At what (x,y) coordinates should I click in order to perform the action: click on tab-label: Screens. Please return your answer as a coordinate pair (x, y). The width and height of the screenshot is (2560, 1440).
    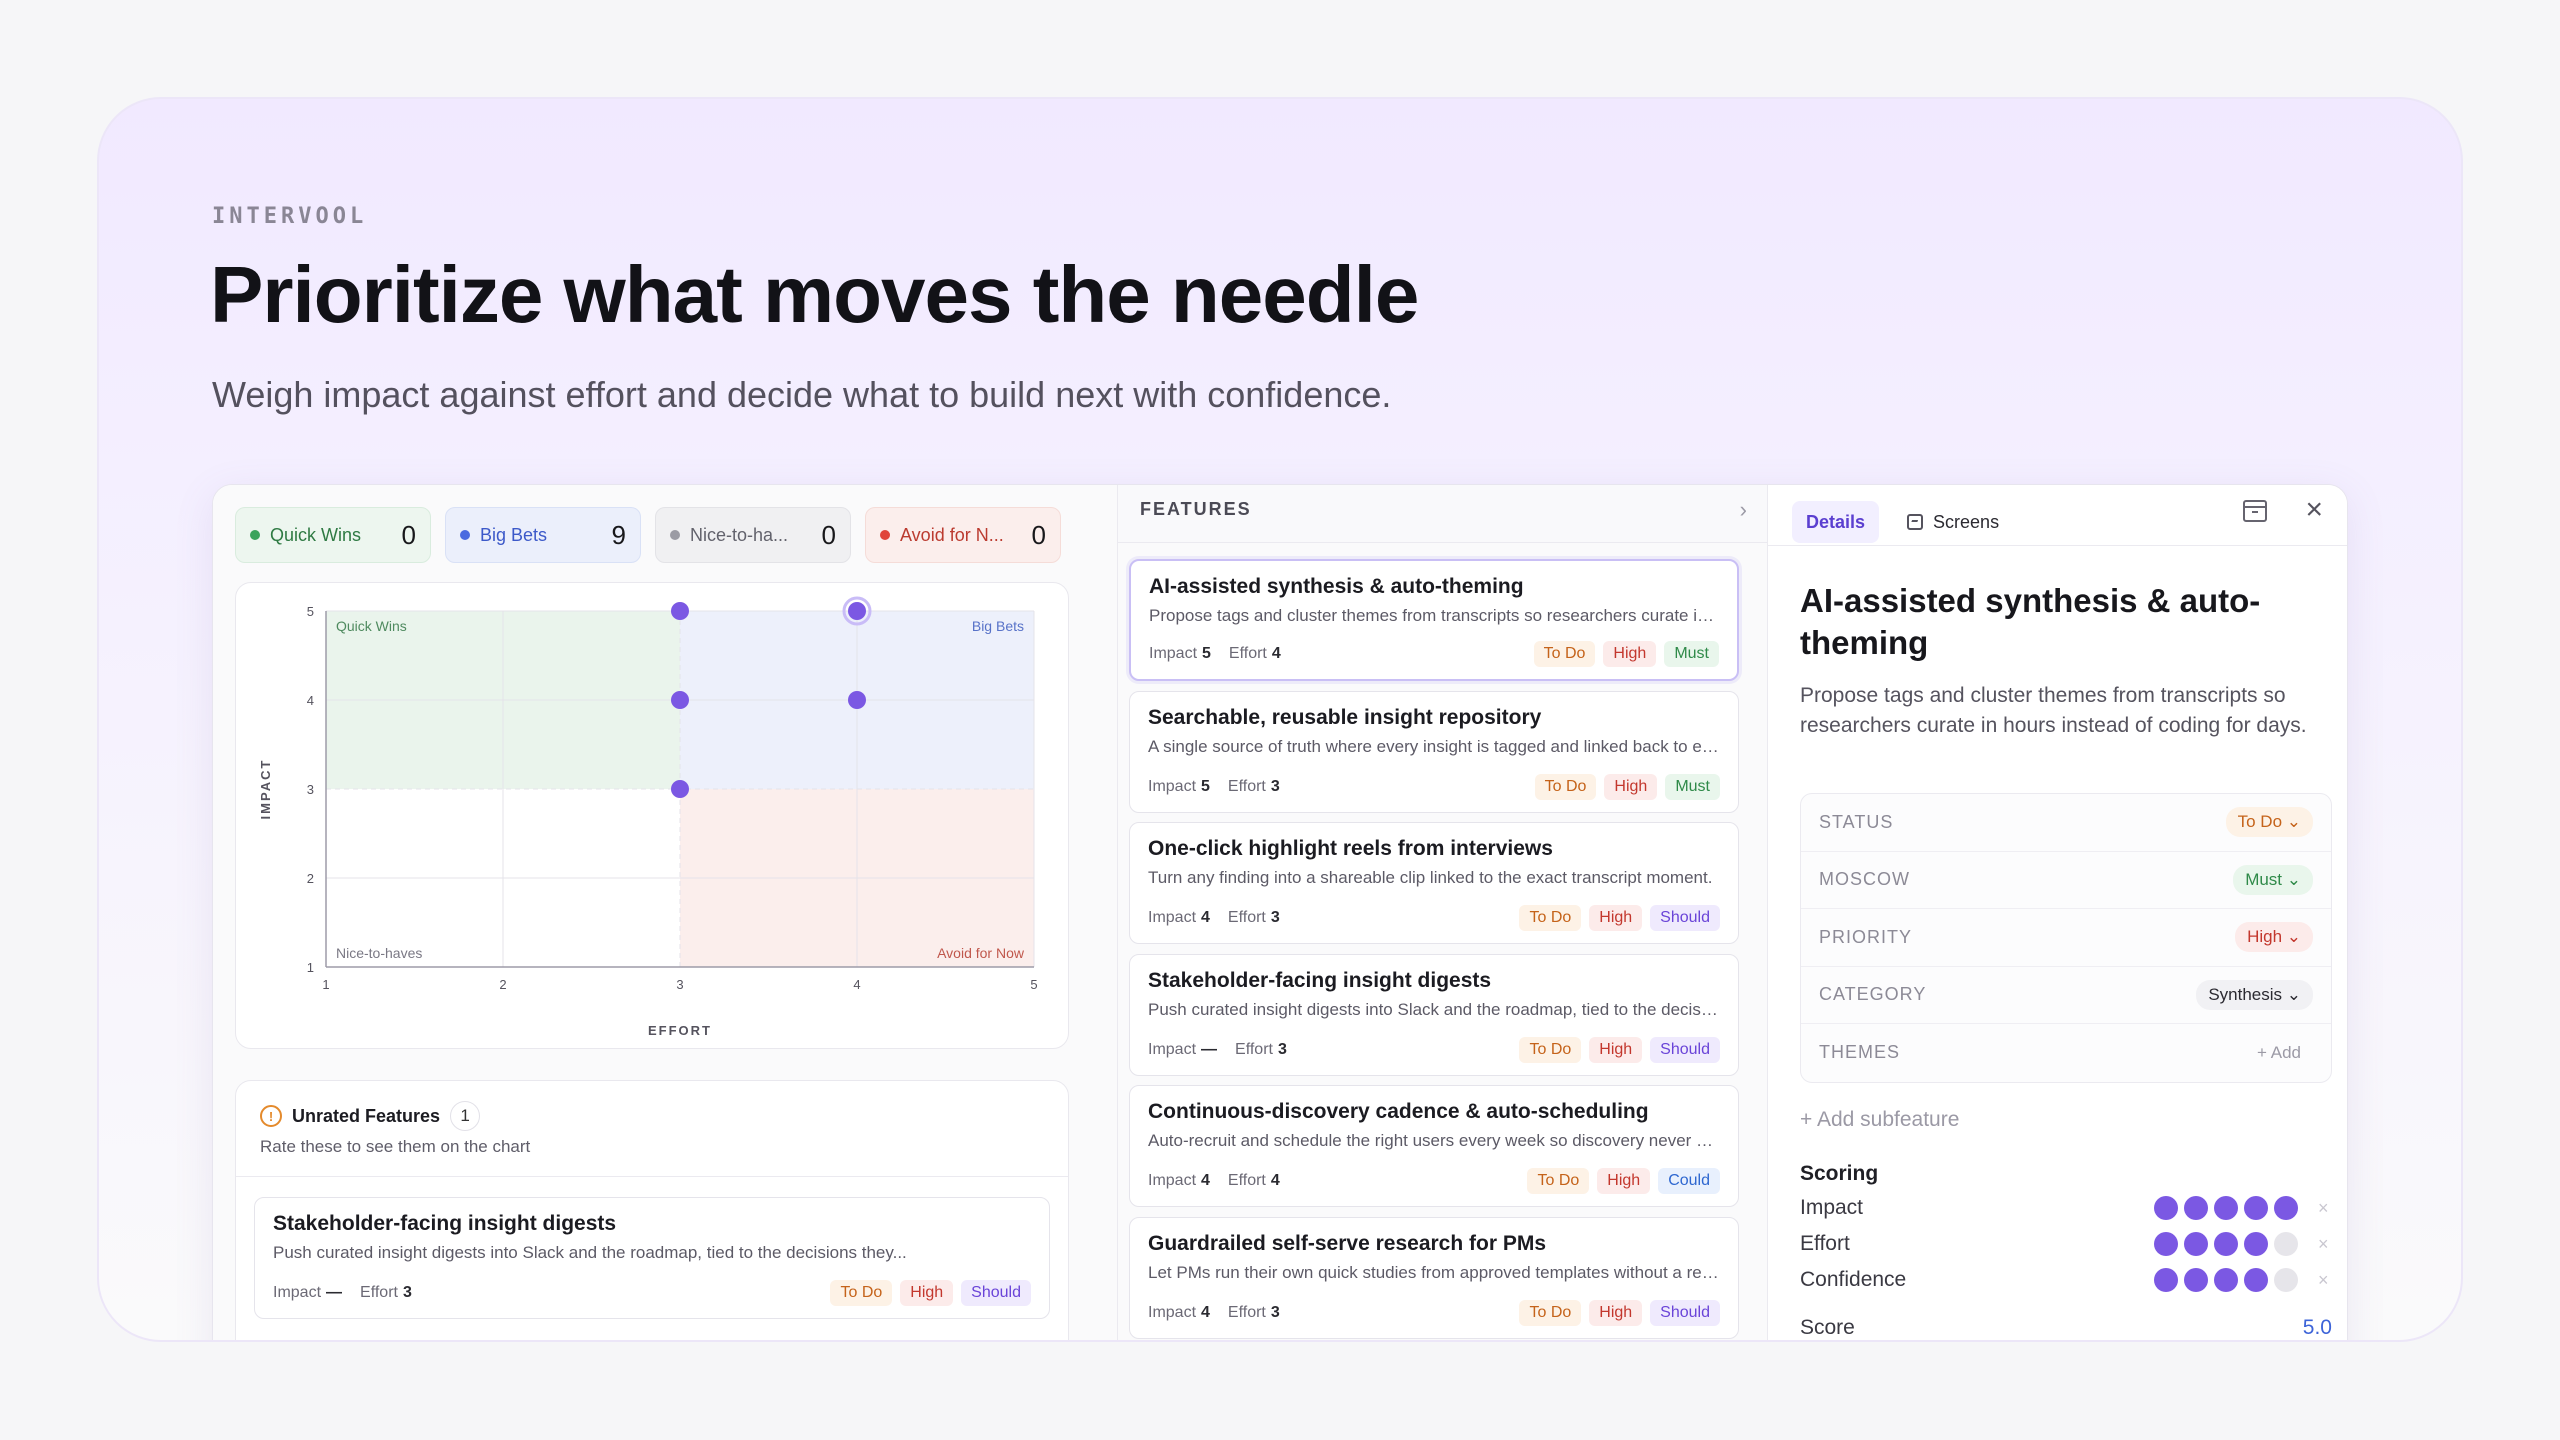
    Looking at the image, I should click on (1966, 521).